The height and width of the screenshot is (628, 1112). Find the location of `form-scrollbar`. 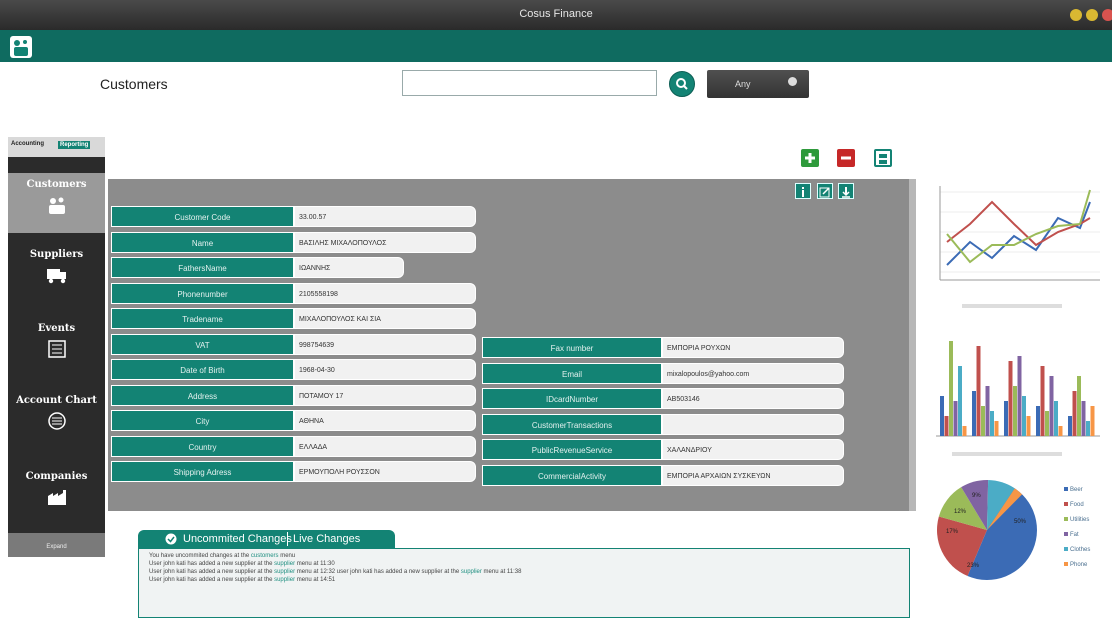

form-scrollbar is located at coordinates (912, 345).